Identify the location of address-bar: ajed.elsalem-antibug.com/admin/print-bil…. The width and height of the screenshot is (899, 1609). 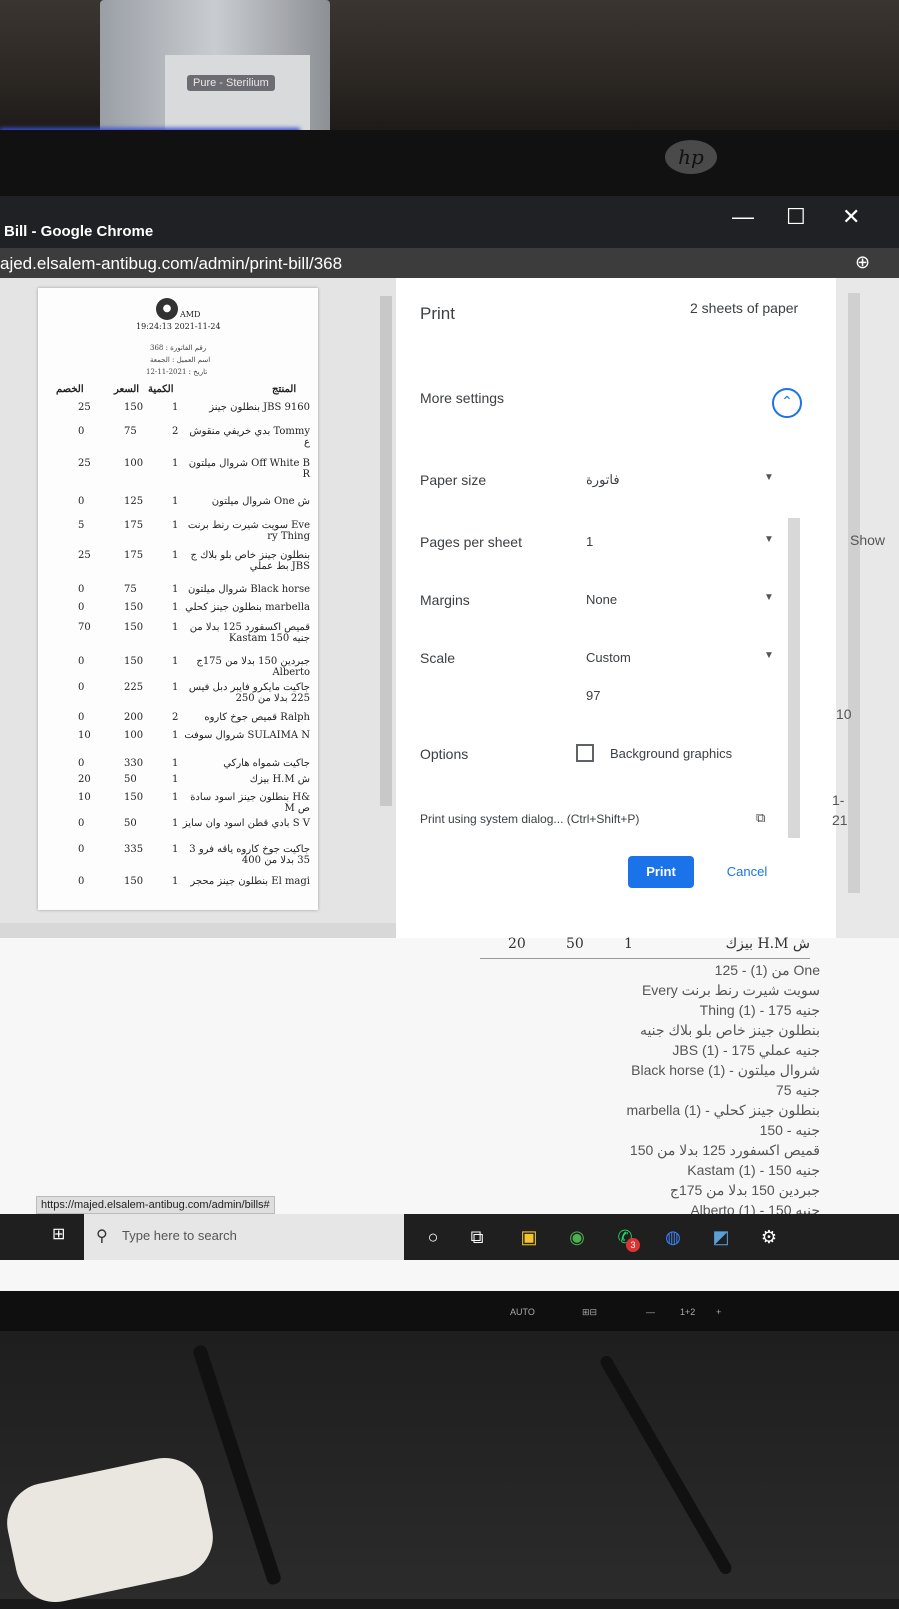
(449, 263).